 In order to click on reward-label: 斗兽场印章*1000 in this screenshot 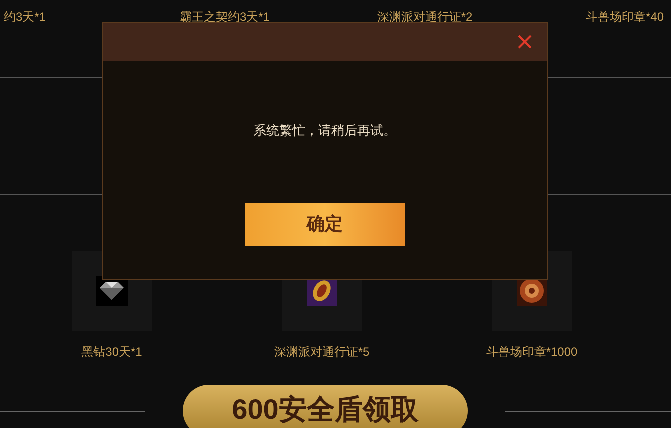, I will do `click(532, 352)`.